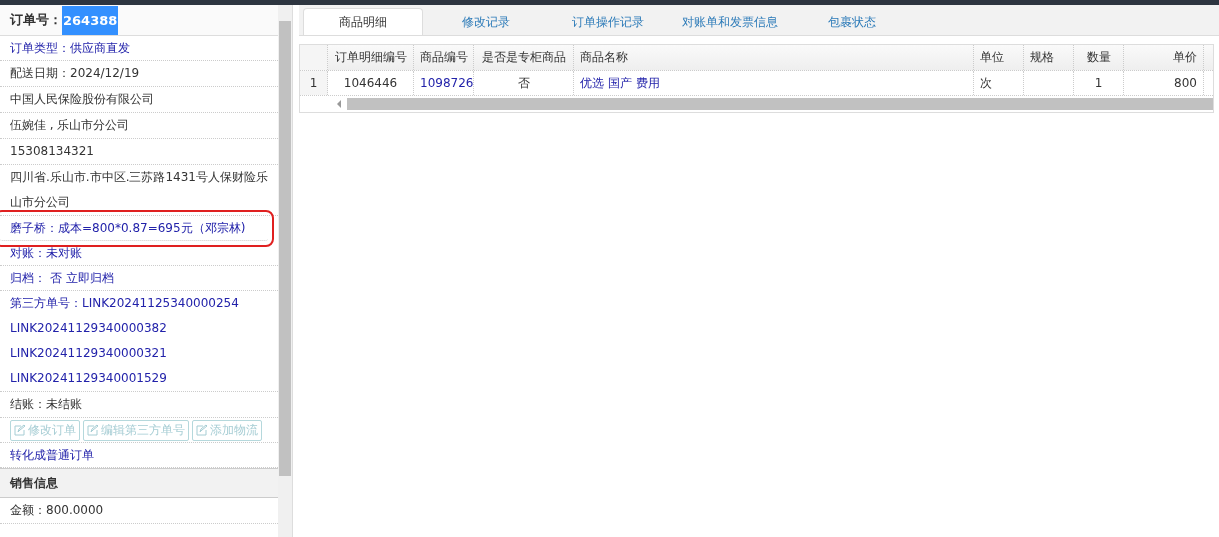  Describe the element at coordinates (70, 48) in the screenshot. I see `info-link: 订单类型：供应商直发` at that location.